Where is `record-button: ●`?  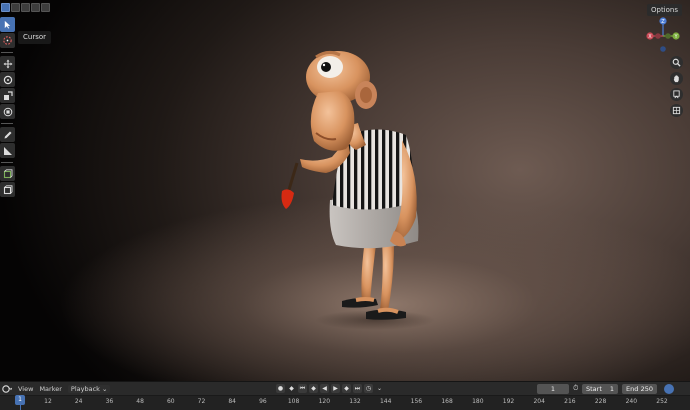 record-button: ● is located at coordinates (280, 388).